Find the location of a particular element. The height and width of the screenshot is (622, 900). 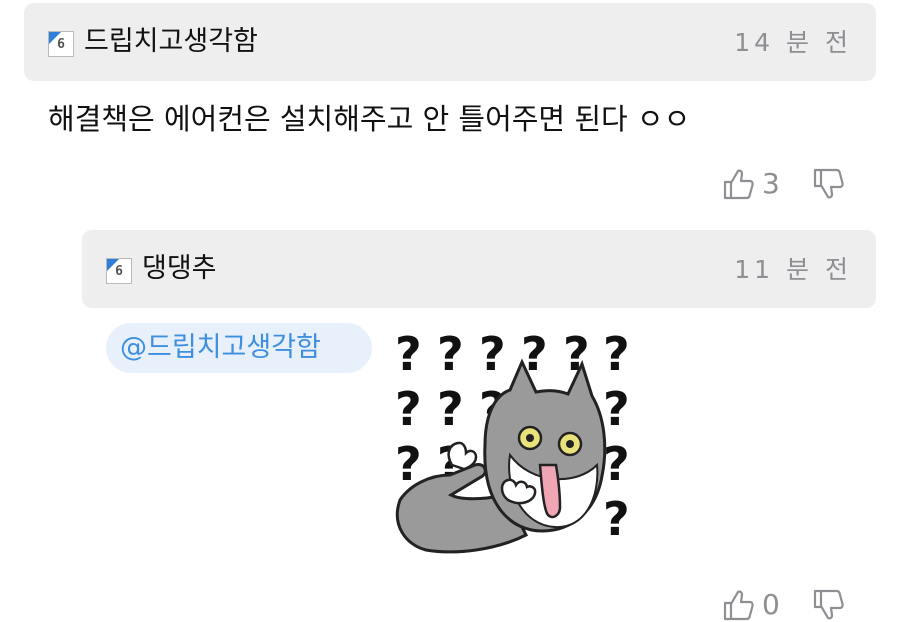

like-count: 0 is located at coordinates (771, 604).